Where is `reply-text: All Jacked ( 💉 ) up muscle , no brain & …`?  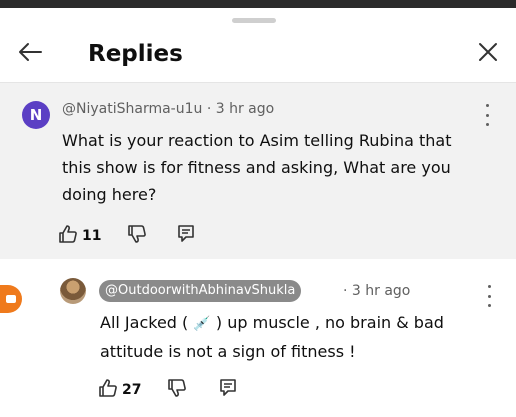 reply-text: All Jacked ( 💉 ) up muscle , no brain & … is located at coordinates (290, 337).